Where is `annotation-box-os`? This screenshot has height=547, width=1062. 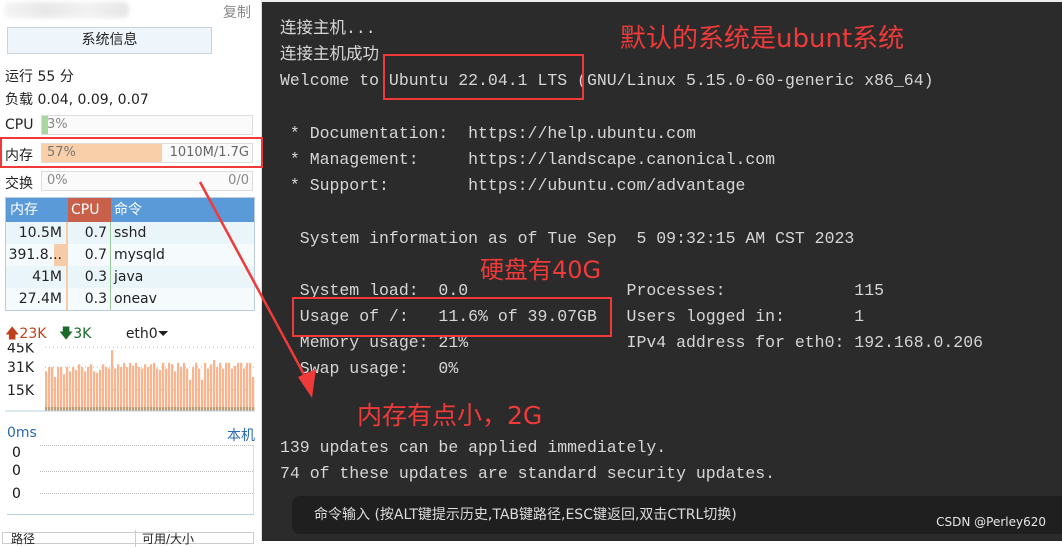
annotation-box-os is located at coordinates (483, 77).